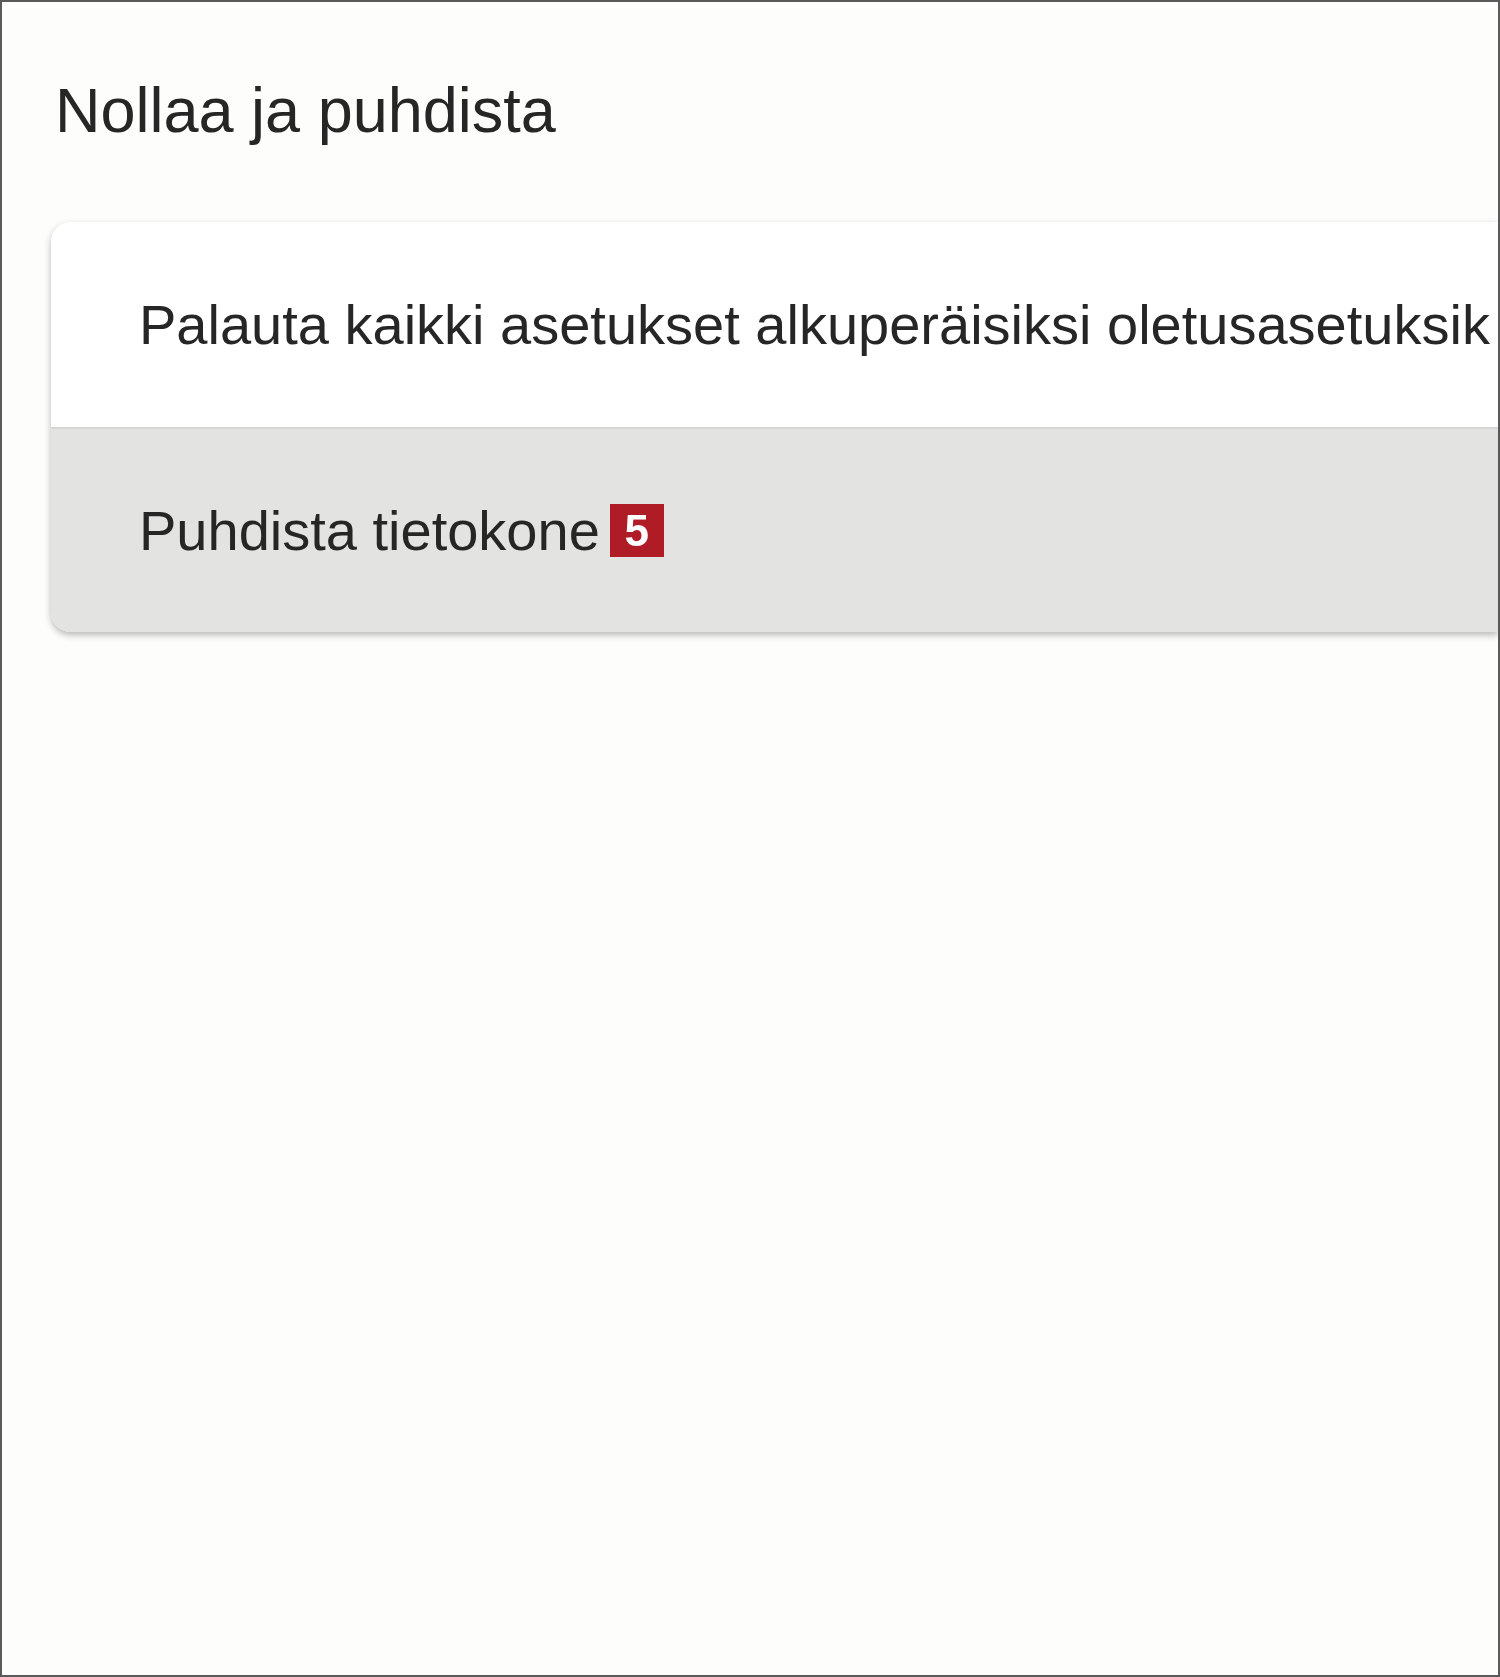 Image resolution: width=1500 pixels, height=1677 pixels. What do you see at coordinates (774, 529) in the screenshot?
I see `settings-option: Puhdista tietokone 5` at bounding box center [774, 529].